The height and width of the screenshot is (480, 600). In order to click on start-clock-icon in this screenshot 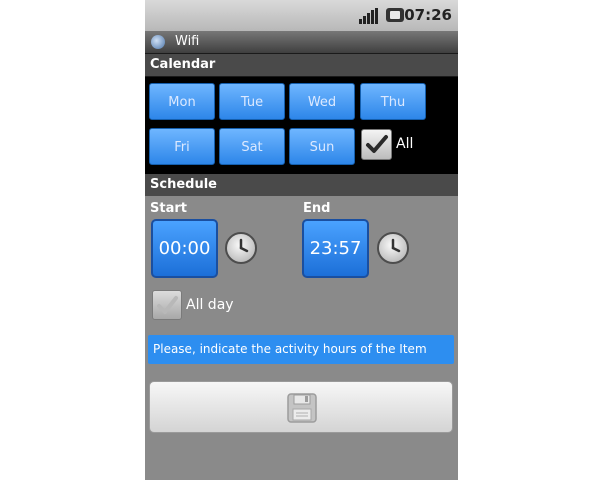, I will do `click(241, 248)`.